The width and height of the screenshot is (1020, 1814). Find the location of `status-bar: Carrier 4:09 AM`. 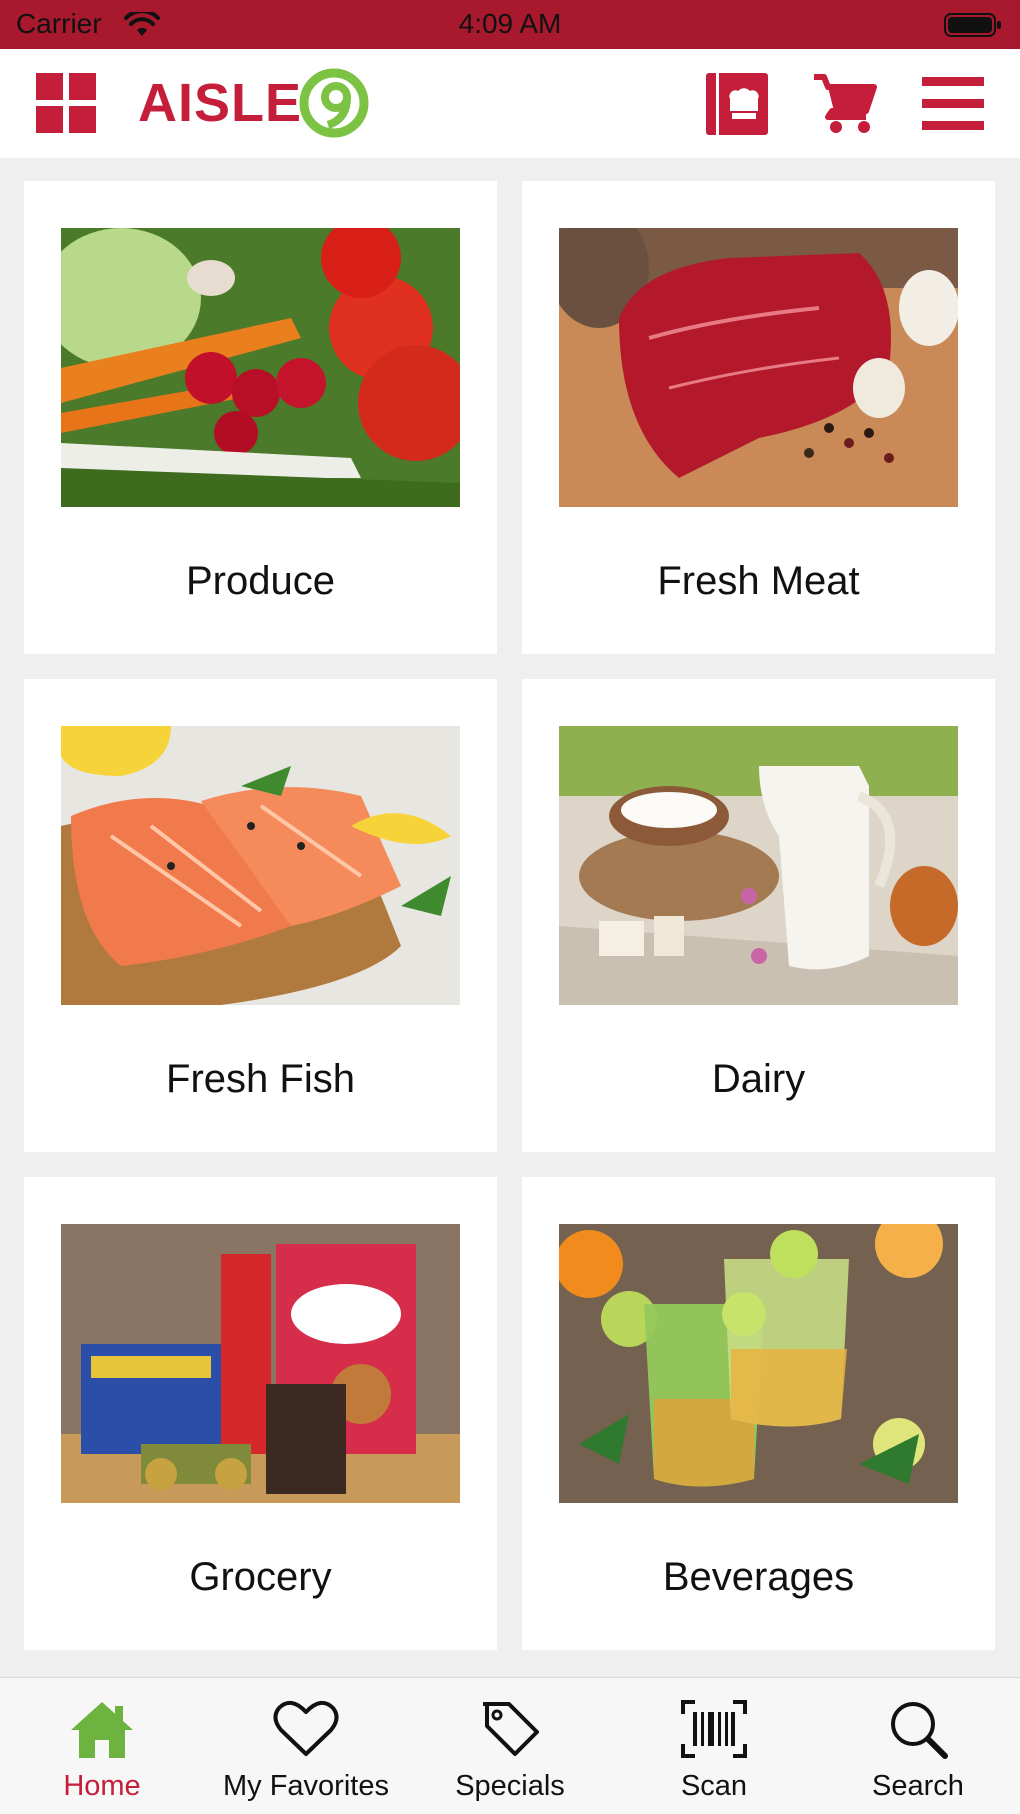

status-bar: Carrier 4:09 AM is located at coordinates (510, 24).